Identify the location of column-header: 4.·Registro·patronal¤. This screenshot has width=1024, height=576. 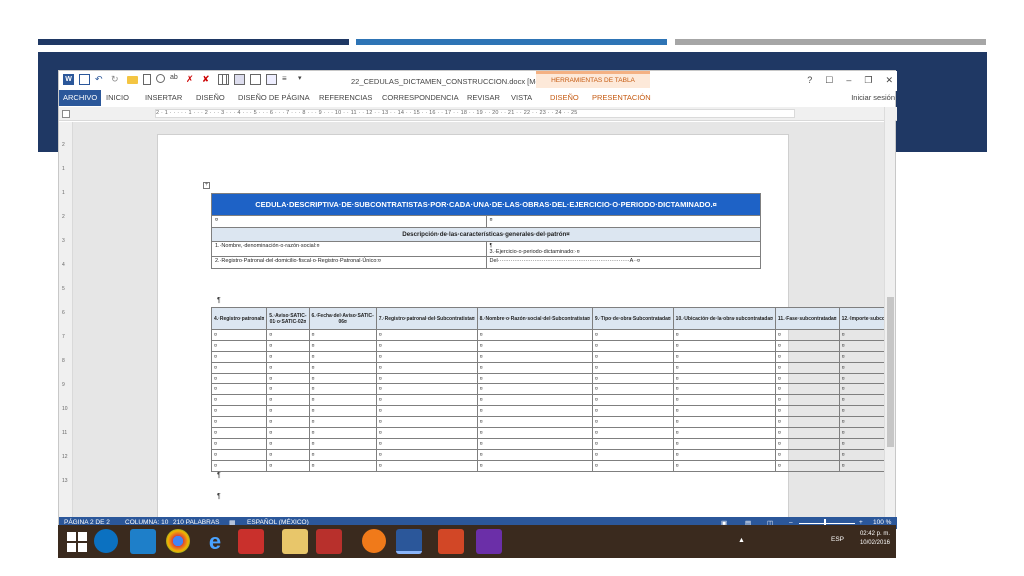
(239, 318).